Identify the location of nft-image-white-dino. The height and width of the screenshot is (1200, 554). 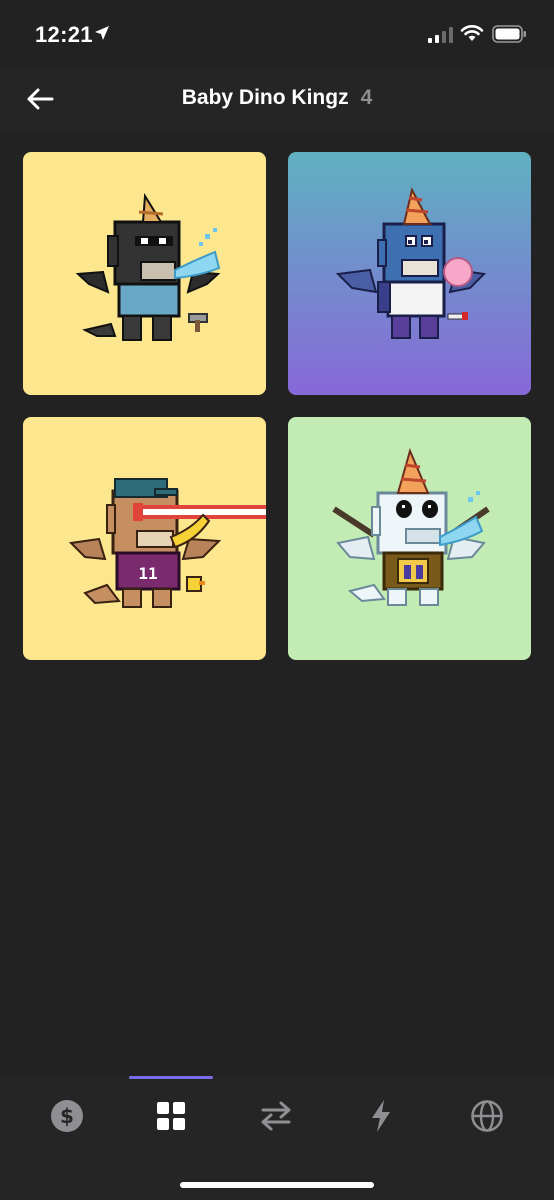
(409, 538).